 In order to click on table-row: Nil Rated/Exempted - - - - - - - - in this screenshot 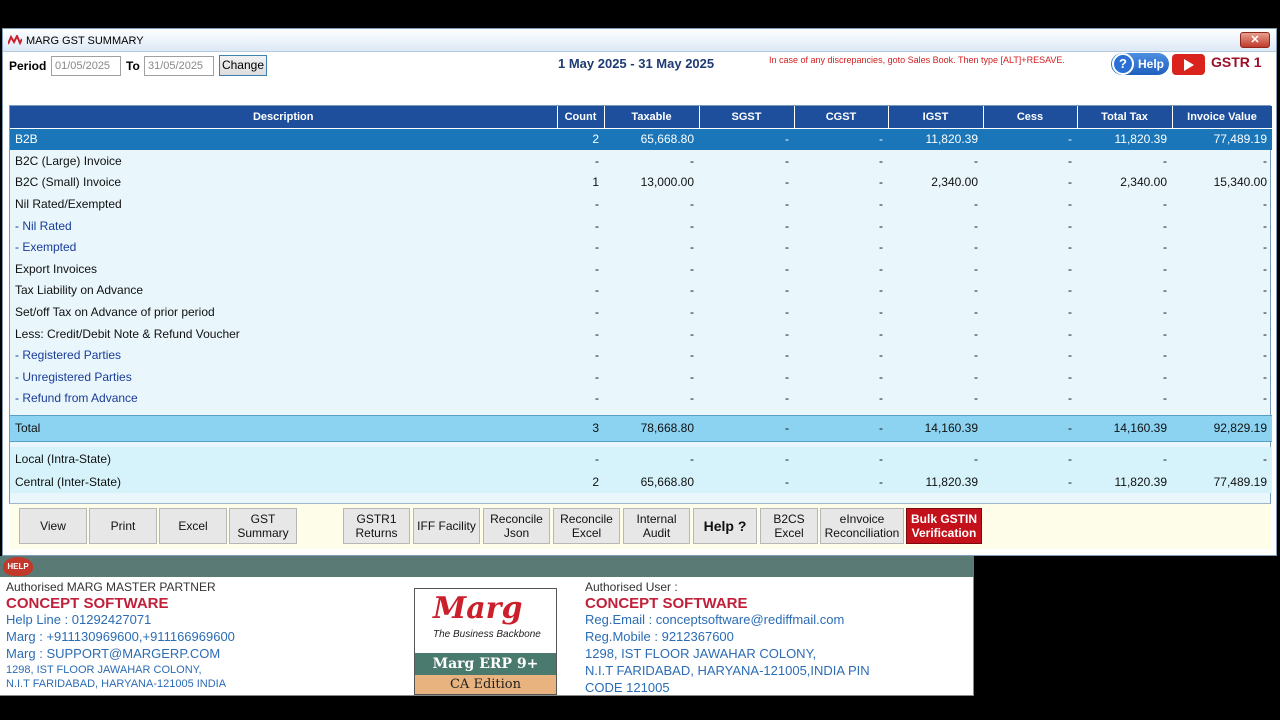, I will do `click(641, 204)`.